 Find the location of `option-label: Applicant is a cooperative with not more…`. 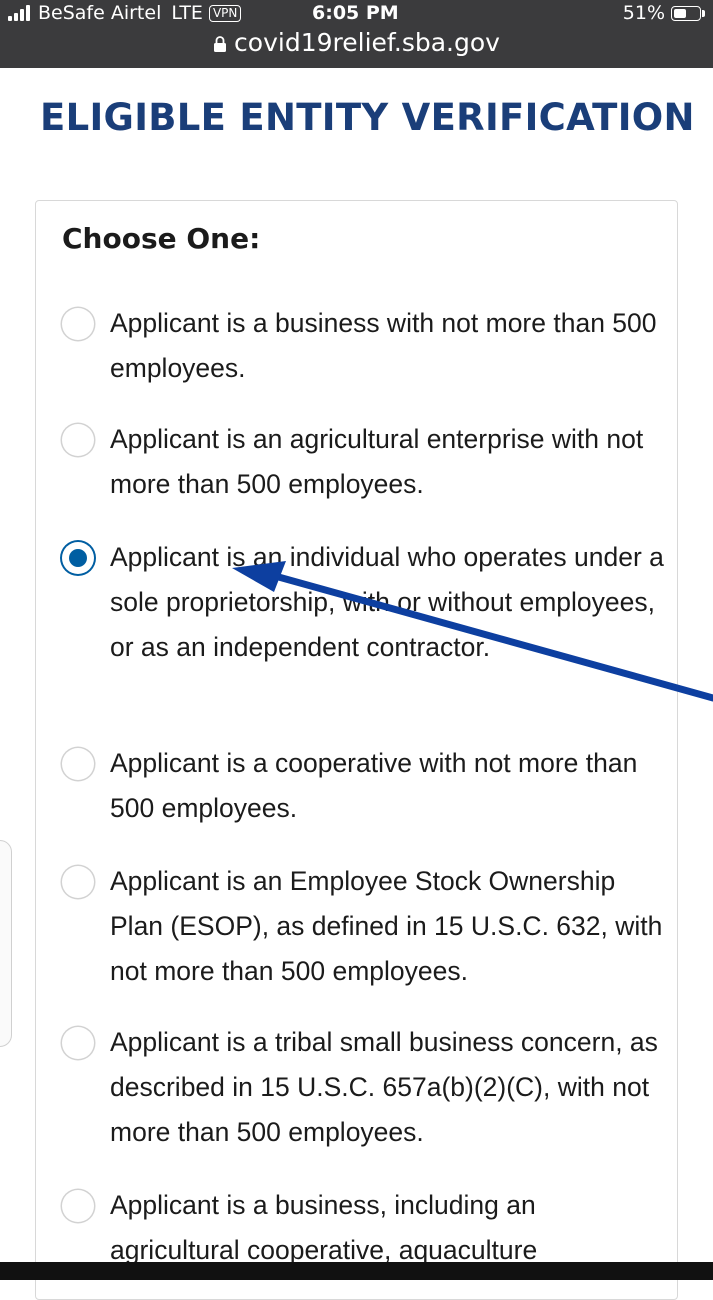

option-label: Applicant is a cooperative with not more… is located at coordinates (390, 786).